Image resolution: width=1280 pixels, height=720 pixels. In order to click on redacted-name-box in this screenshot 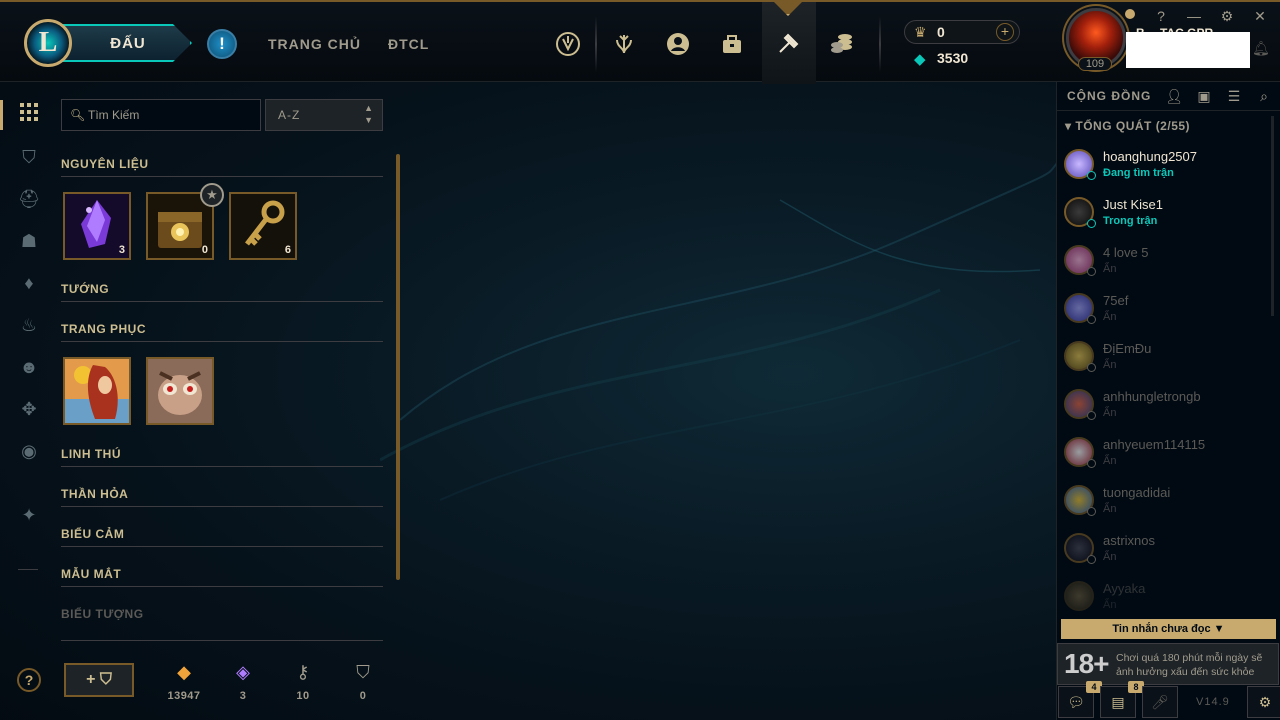, I will do `click(1188, 50)`.